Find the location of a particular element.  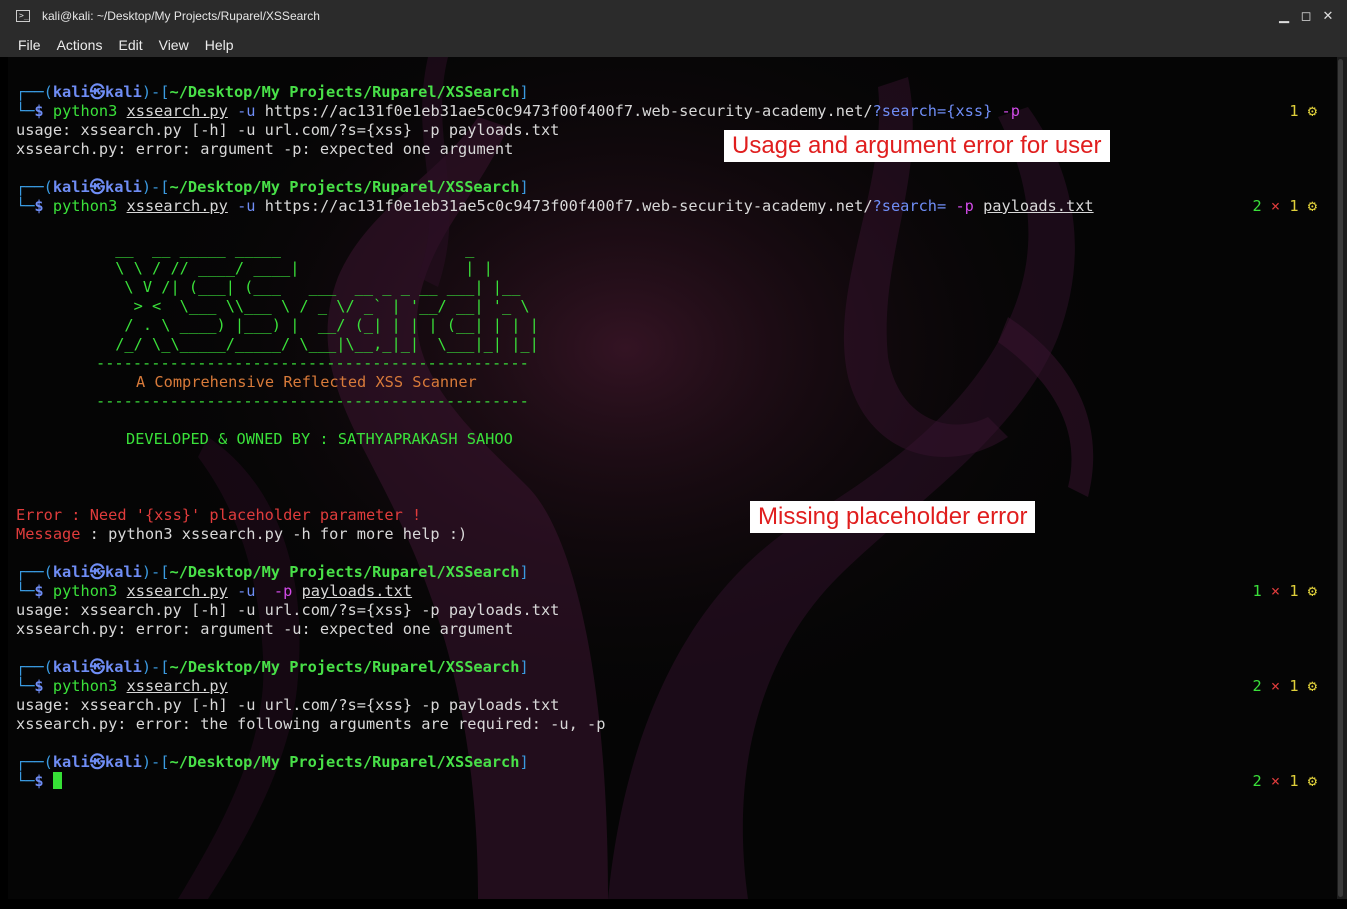

annotation-missing-placeholder: Missing placeholder error is located at coordinates (893, 517).